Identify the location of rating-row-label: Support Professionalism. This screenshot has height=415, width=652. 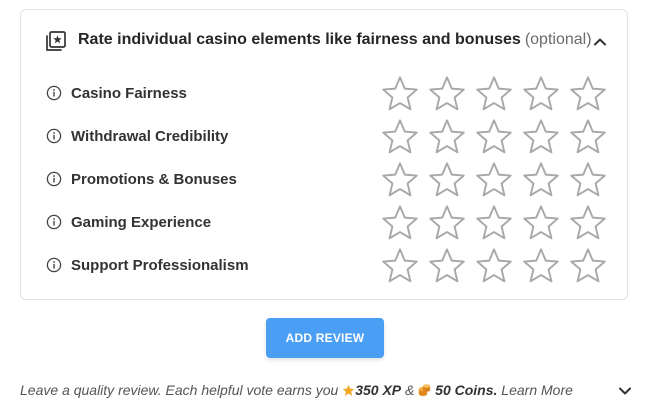
(160, 265).